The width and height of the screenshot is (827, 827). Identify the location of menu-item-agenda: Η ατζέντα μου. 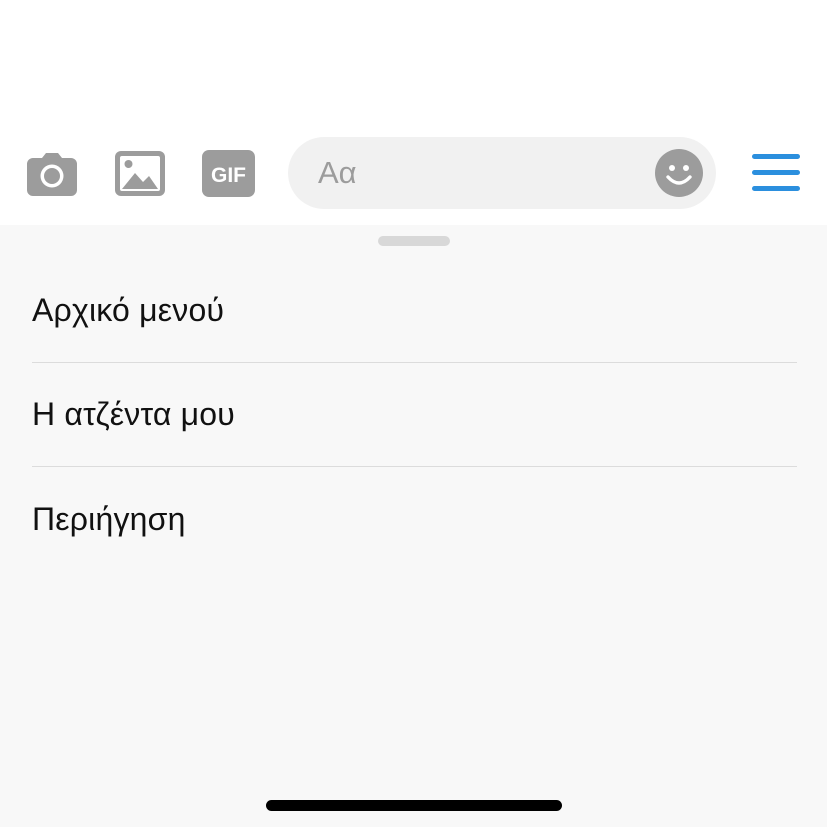
(414, 415).